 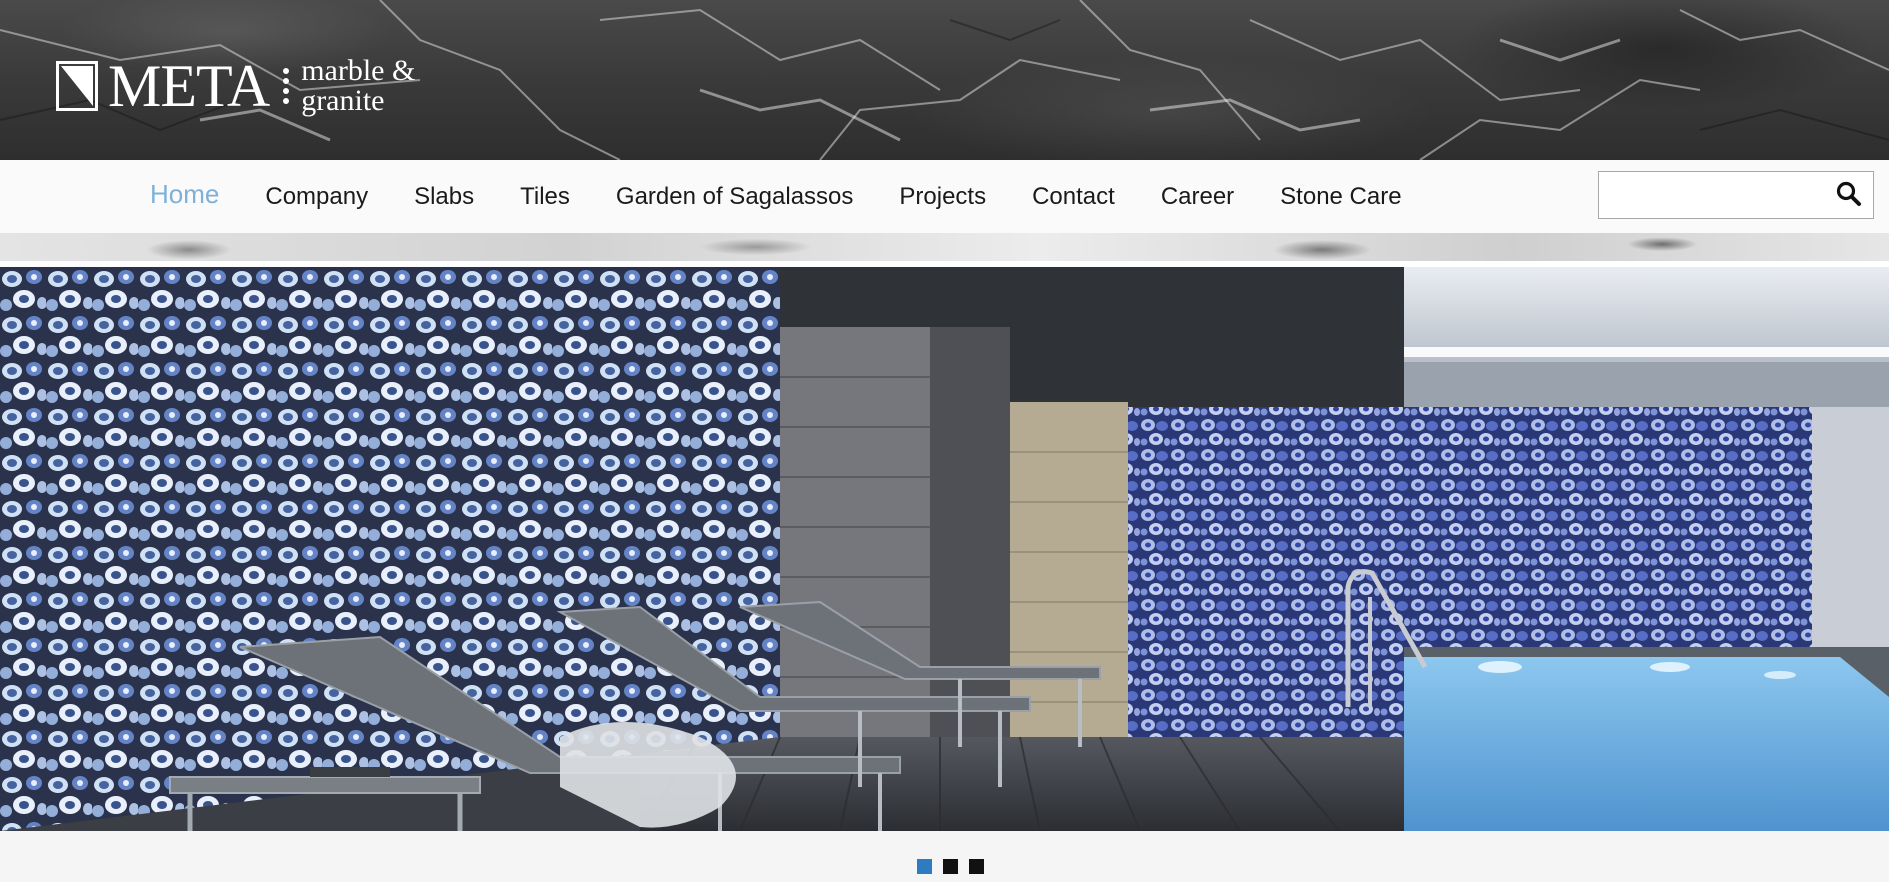 I want to click on nav-item-company: Company, so click(x=316, y=197).